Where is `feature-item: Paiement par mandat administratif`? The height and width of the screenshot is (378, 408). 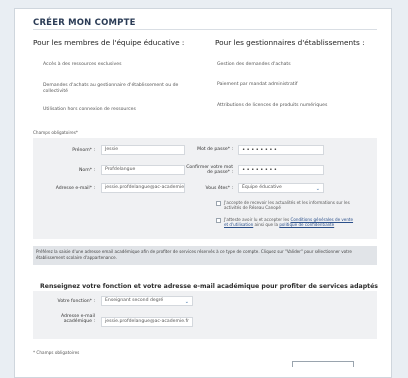 feature-item: Paiement par mandat administratif is located at coordinates (257, 84).